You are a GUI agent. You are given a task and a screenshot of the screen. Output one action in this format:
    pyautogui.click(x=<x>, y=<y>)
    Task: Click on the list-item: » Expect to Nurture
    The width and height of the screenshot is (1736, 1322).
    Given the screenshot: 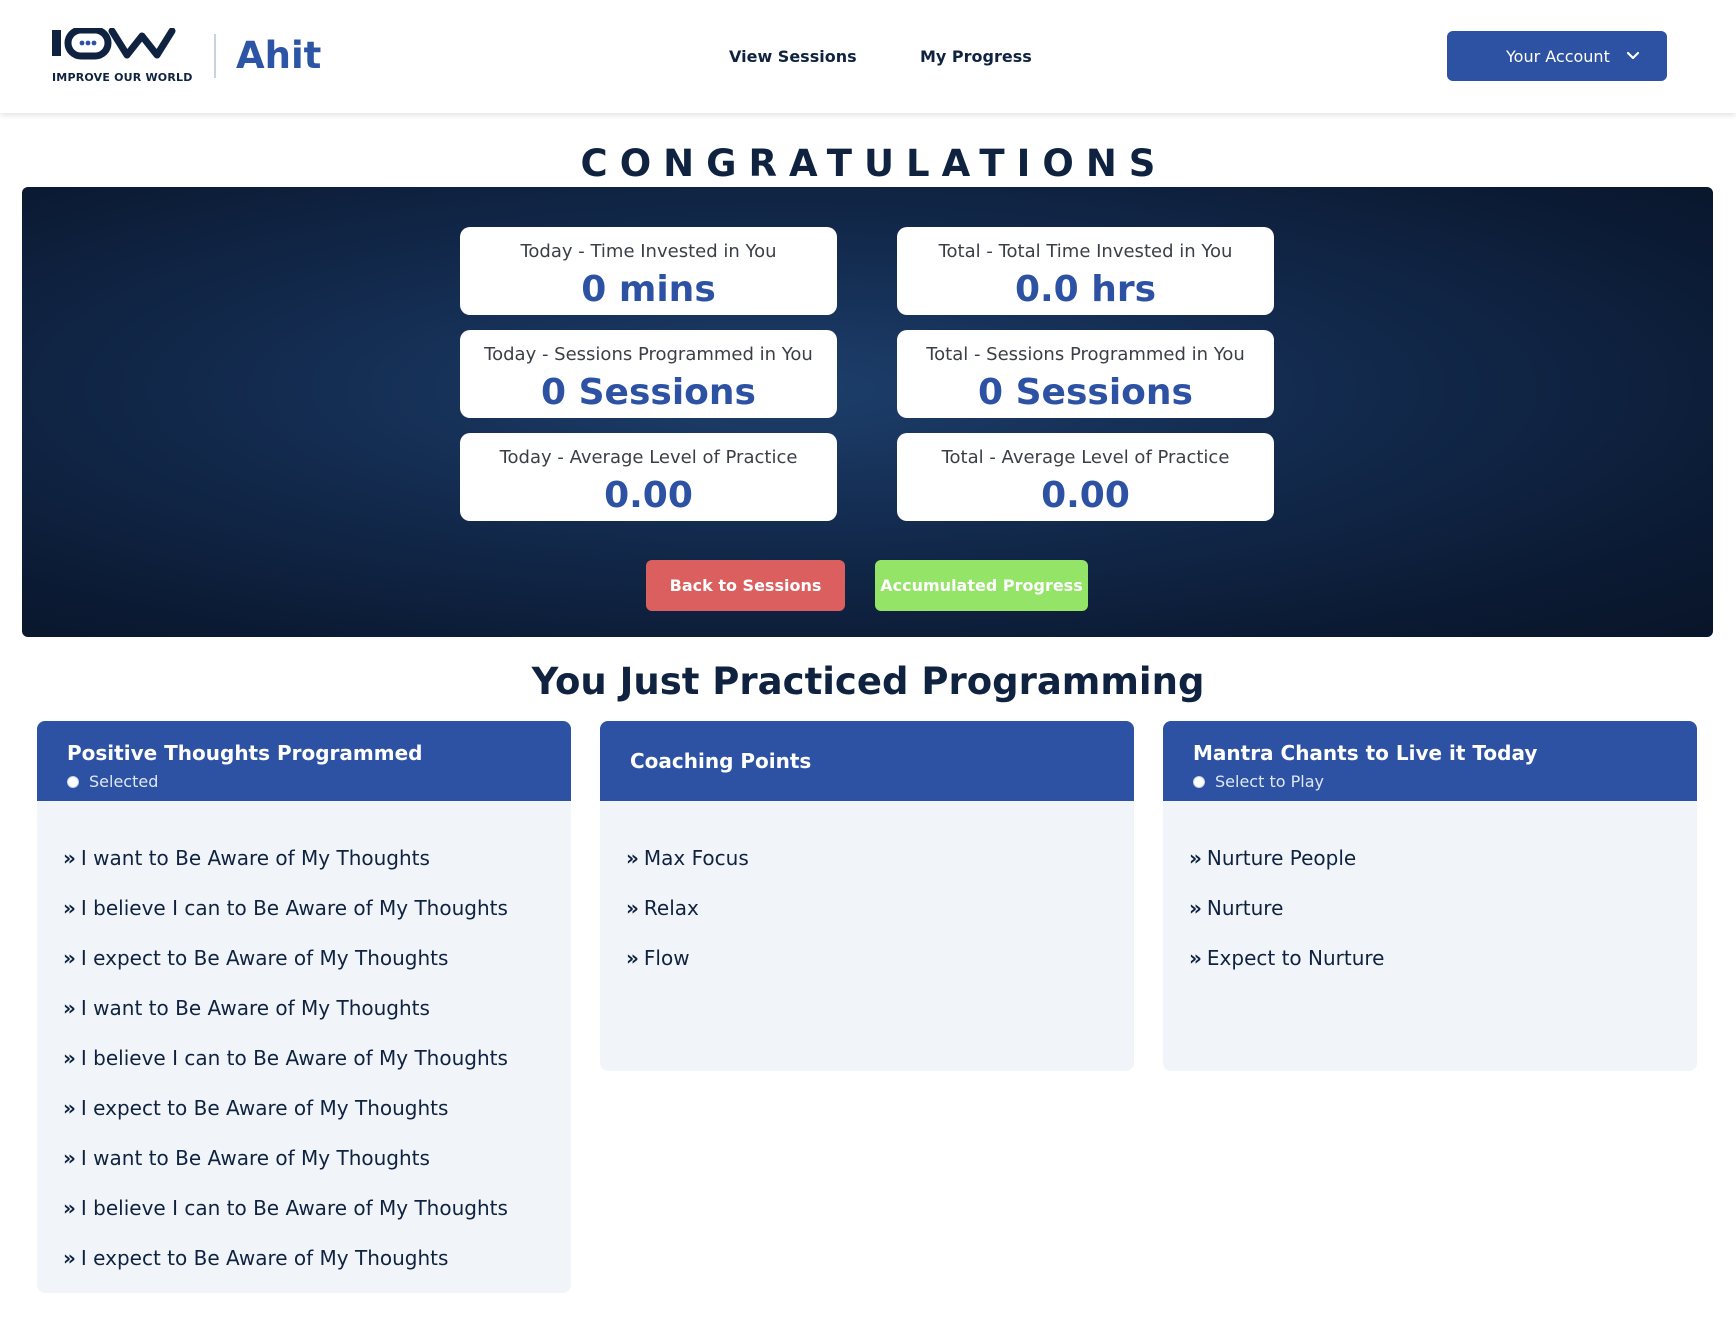 What is the action you would take?
    pyautogui.click(x=1443, y=970)
    